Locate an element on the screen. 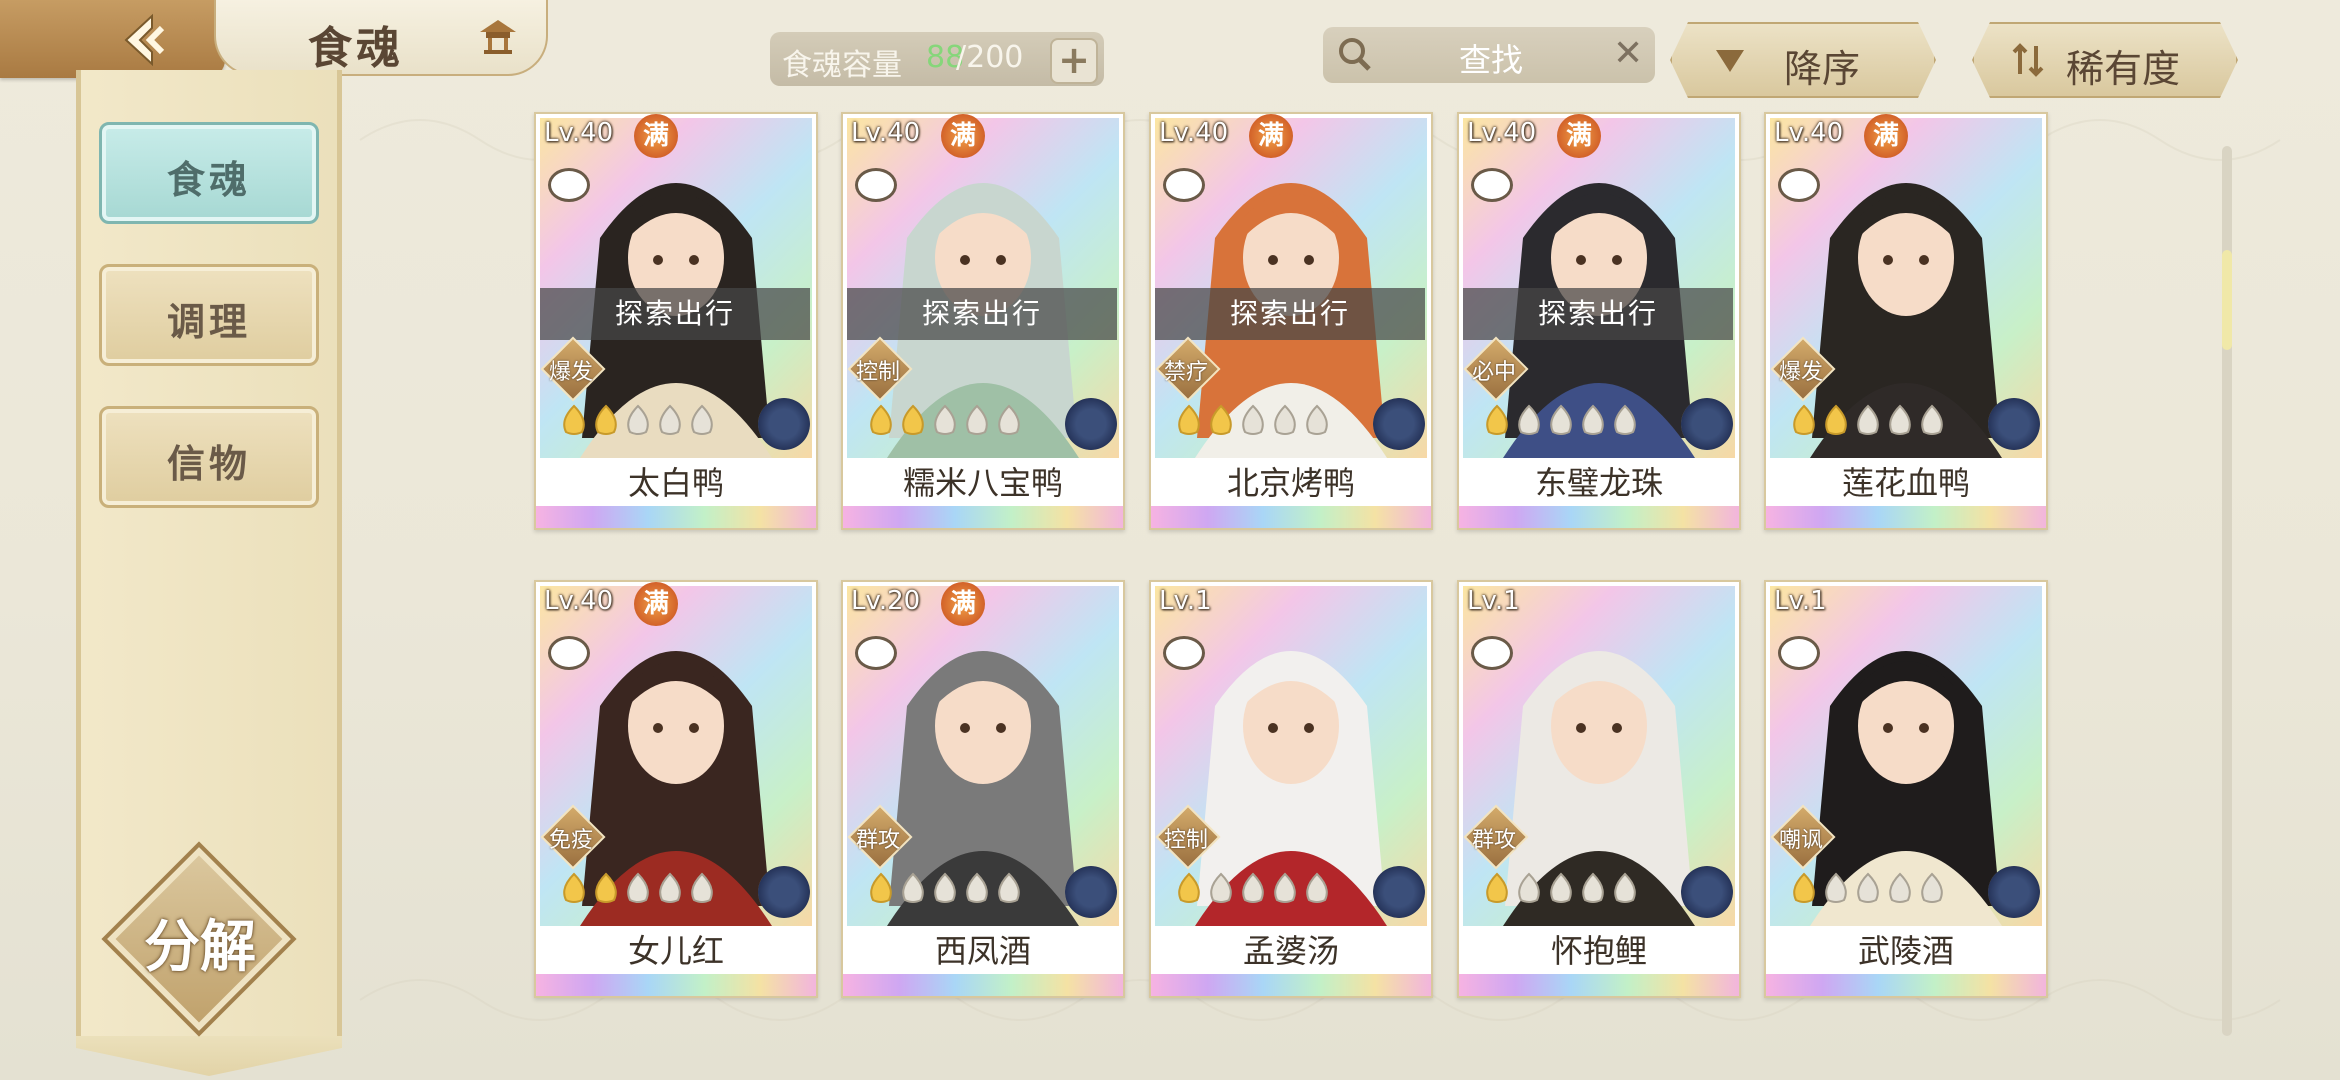 The height and width of the screenshot is (1080, 2340). character-name: 怀抱鲤 is located at coordinates (1599, 951).